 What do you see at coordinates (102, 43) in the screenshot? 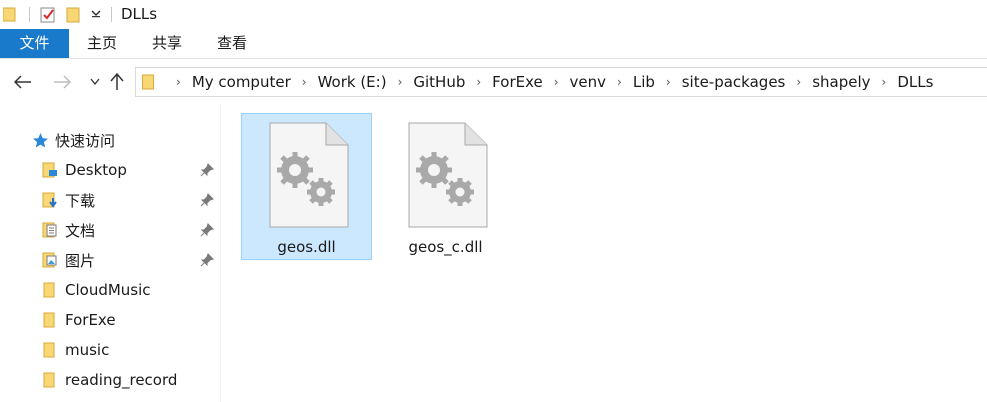
I see `tab-home: 主页` at bounding box center [102, 43].